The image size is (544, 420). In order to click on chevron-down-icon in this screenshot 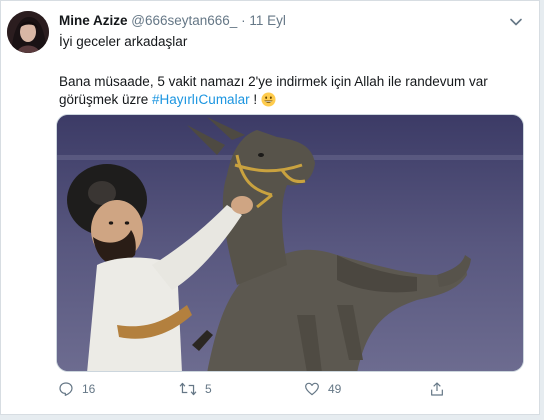, I will do `click(516, 22)`.